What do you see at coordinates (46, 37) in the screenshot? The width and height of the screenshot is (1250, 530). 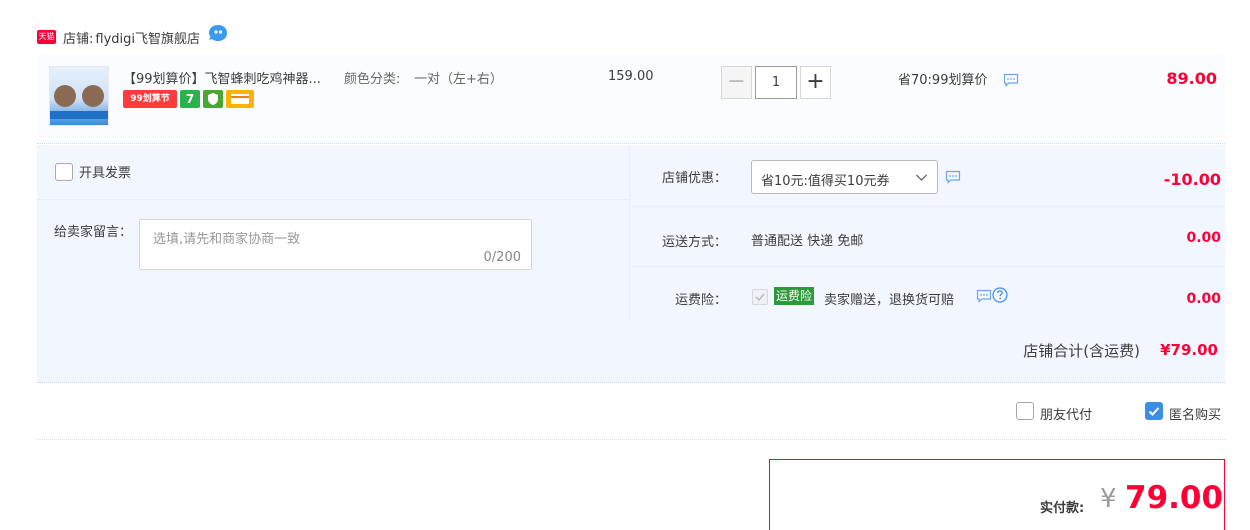 I see `tmall-badge-icon: 天猫` at bounding box center [46, 37].